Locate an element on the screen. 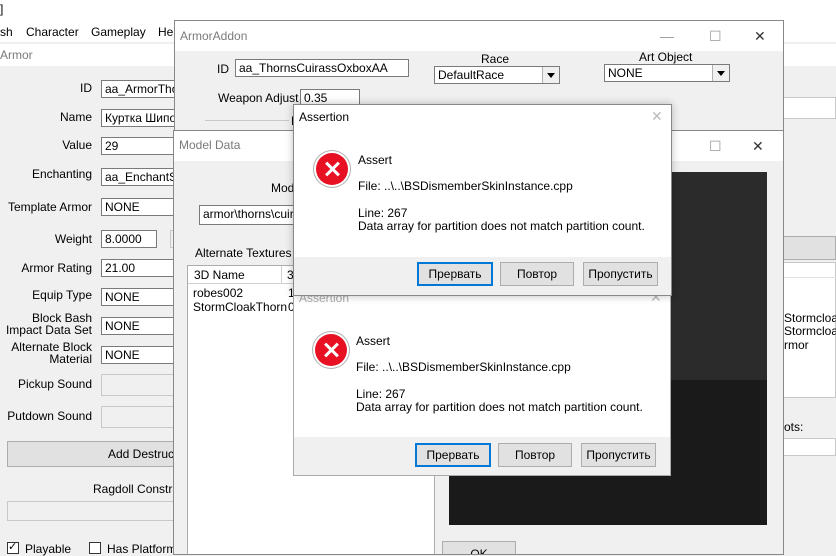 The height and width of the screenshot is (556, 836). column-divider is located at coordinates (281, 274).